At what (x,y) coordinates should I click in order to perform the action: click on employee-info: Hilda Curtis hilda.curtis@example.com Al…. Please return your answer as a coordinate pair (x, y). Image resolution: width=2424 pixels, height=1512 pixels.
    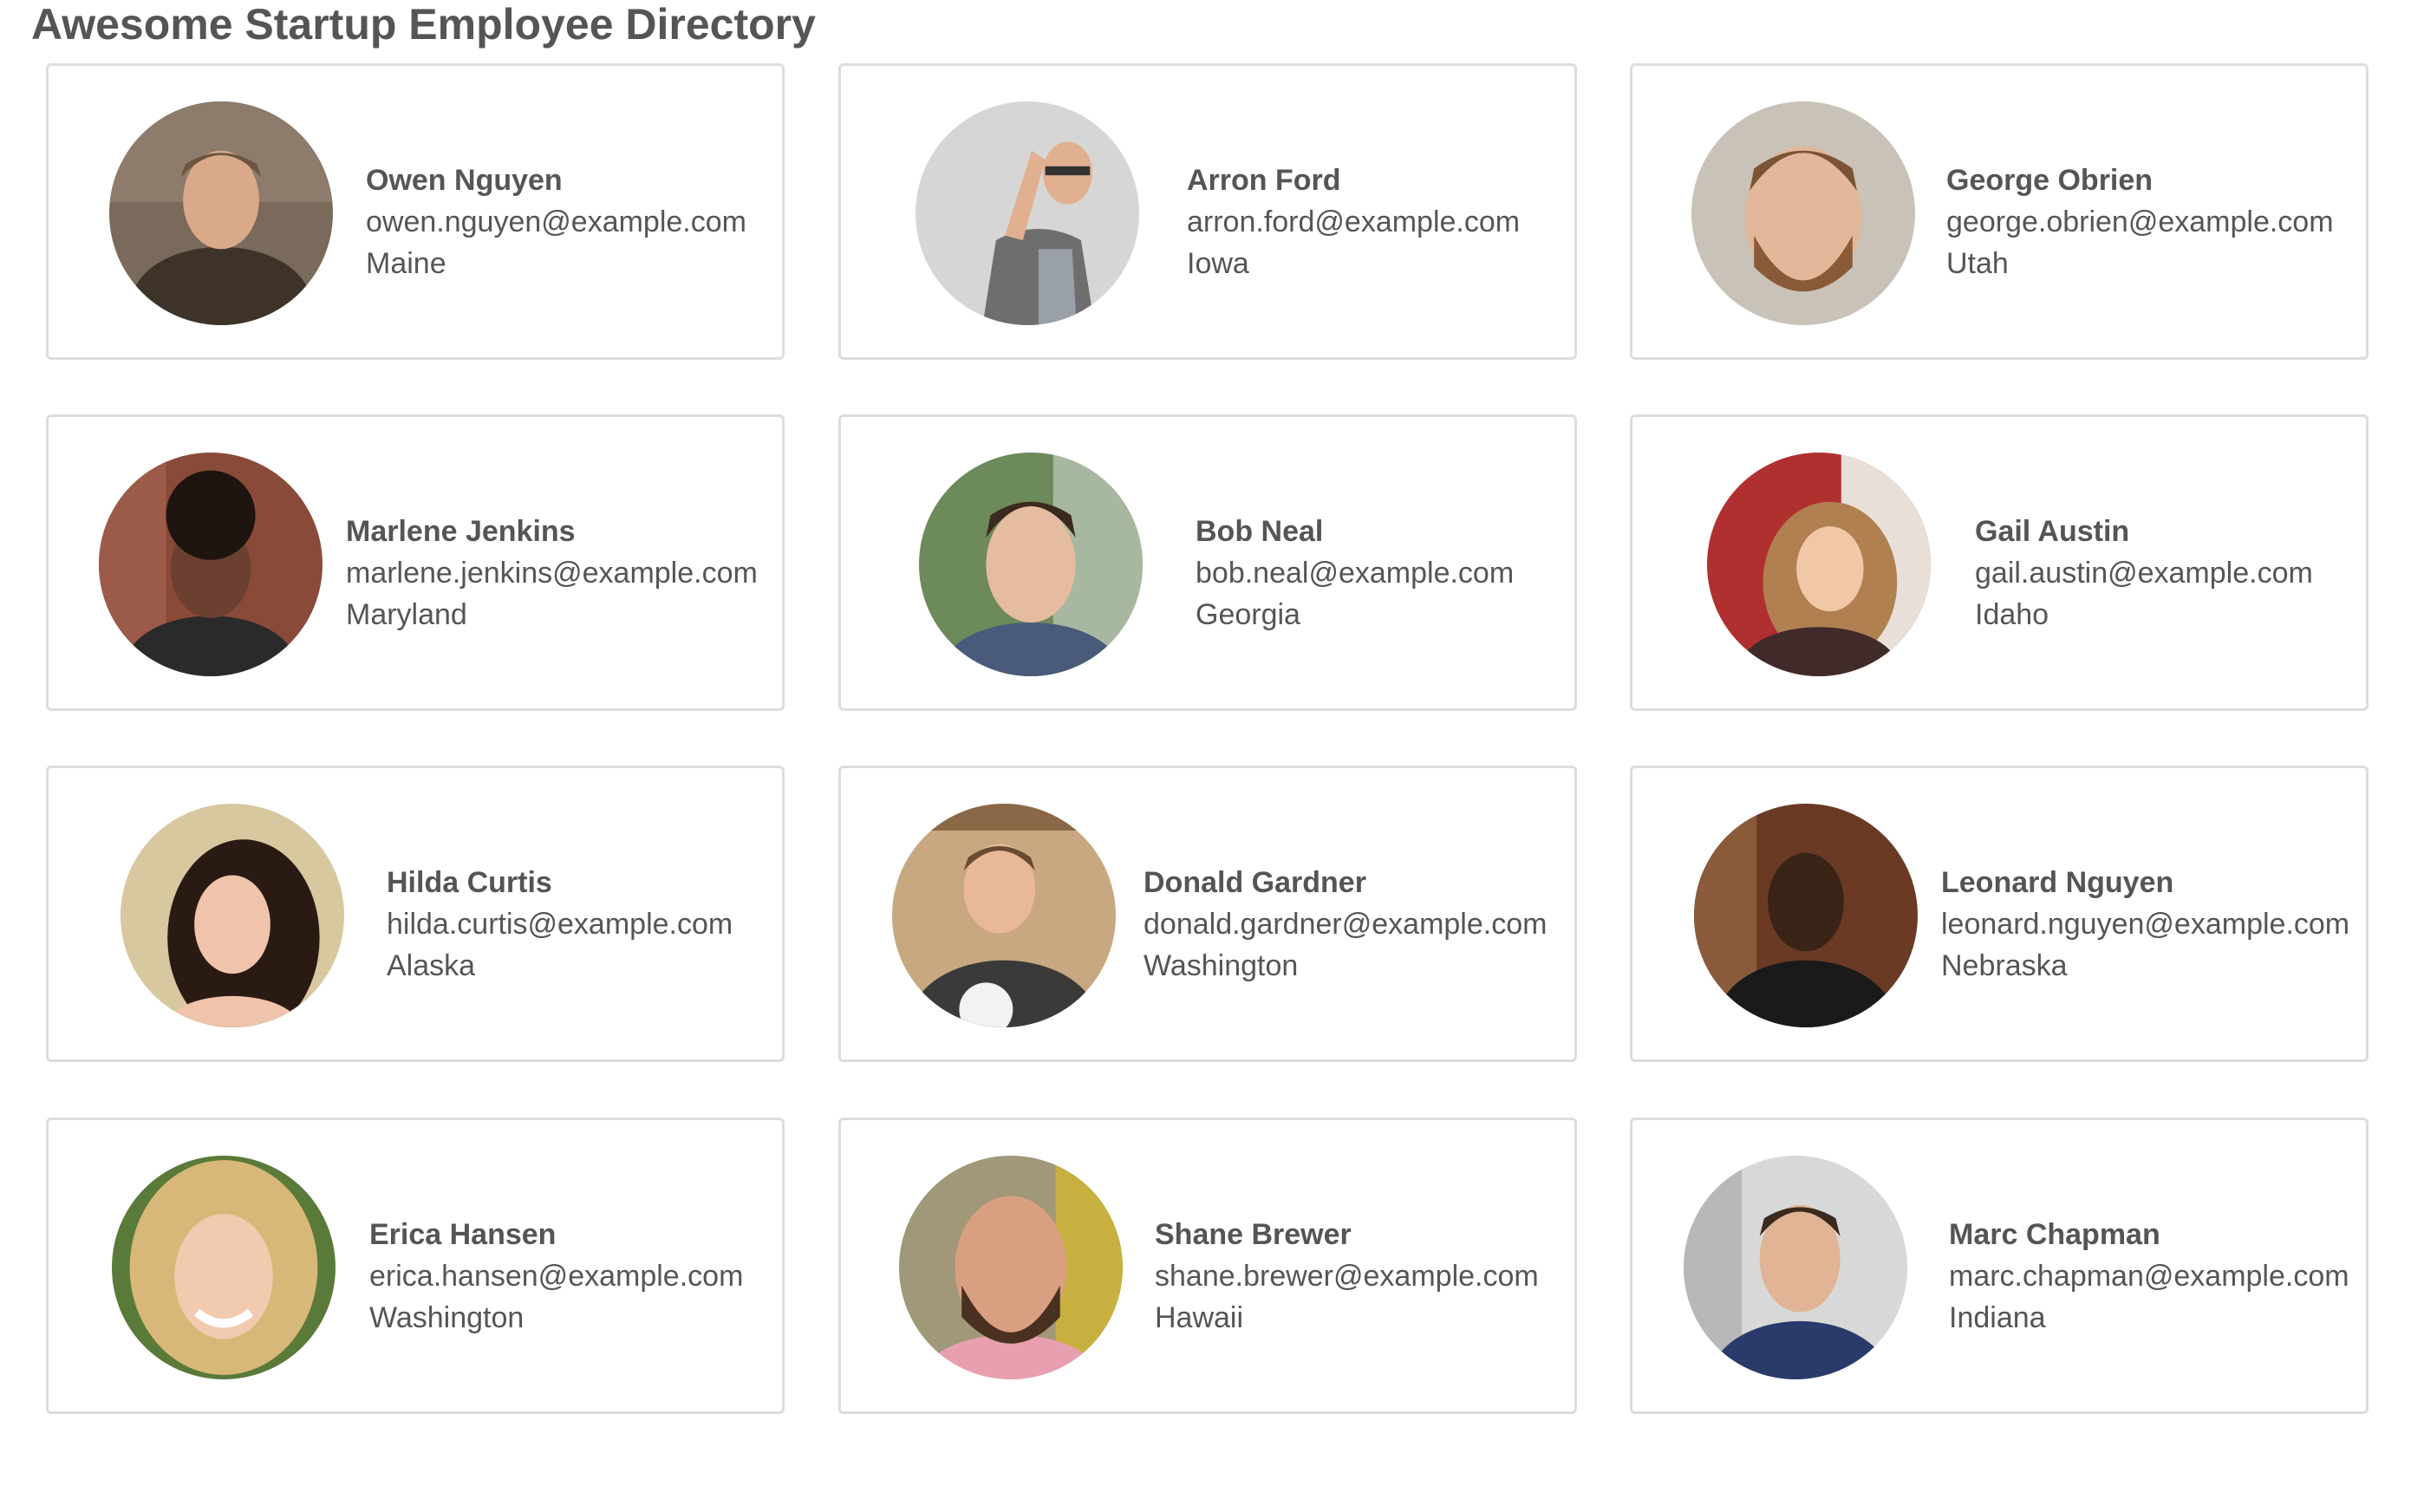
    Looking at the image, I should click on (560, 925).